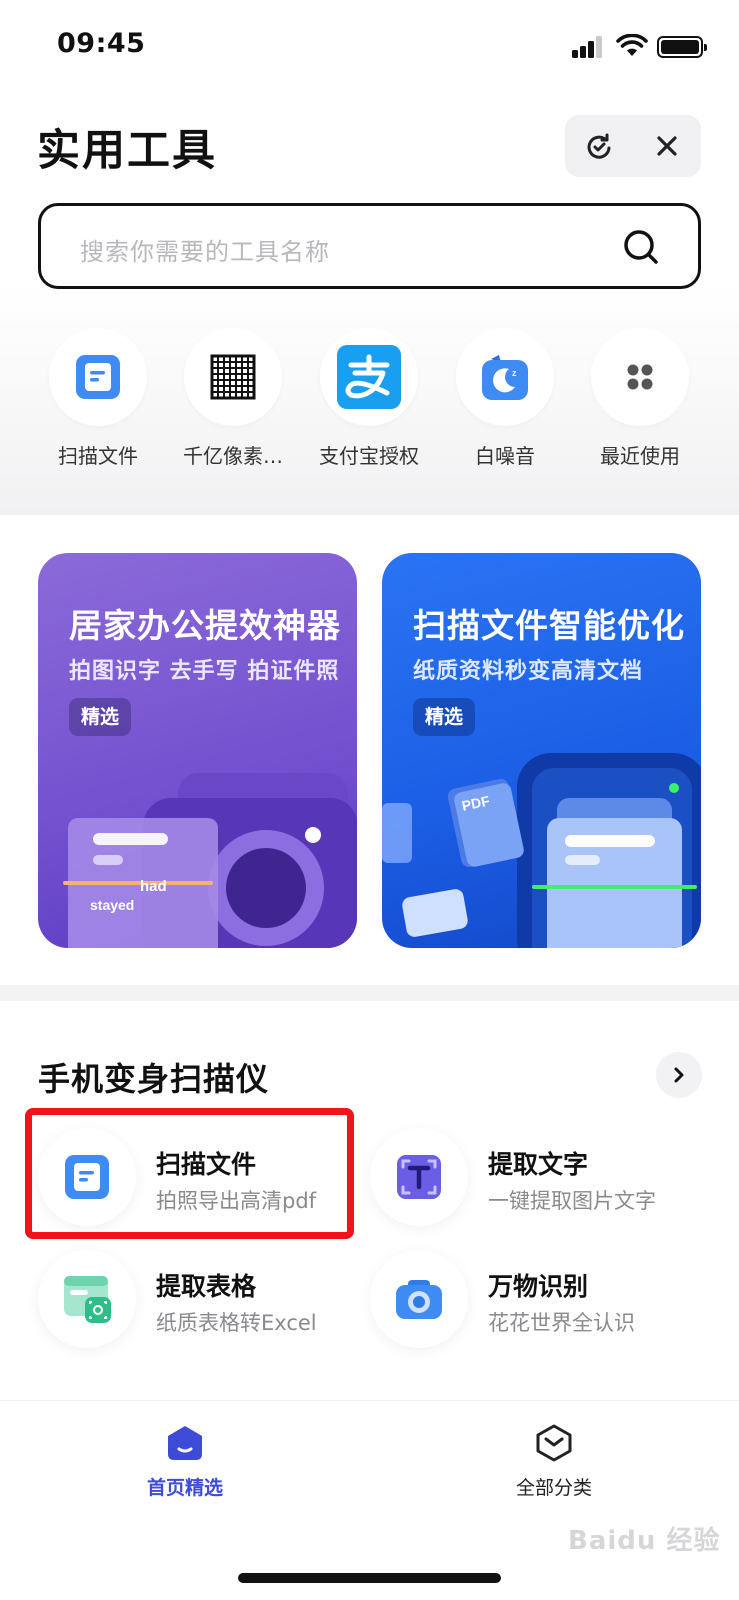 The image size is (739, 1600). I want to click on banner-title: 扫描文件智能优化, so click(549, 625).